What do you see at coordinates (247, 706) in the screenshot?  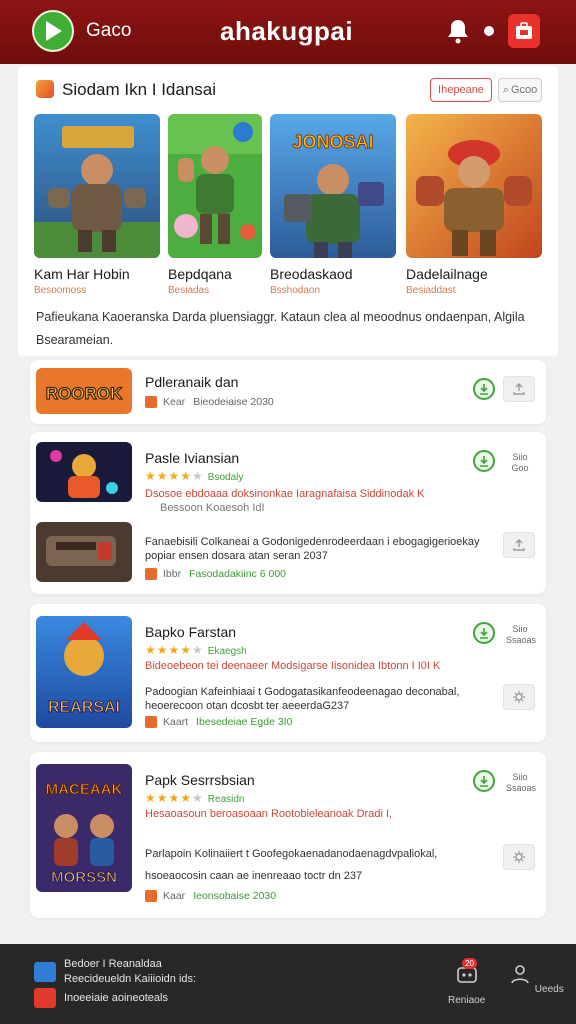 I see `game-description-line: heoerecoon otan dcosbt ter aeeerdaG237` at bounding box center [247, 706].